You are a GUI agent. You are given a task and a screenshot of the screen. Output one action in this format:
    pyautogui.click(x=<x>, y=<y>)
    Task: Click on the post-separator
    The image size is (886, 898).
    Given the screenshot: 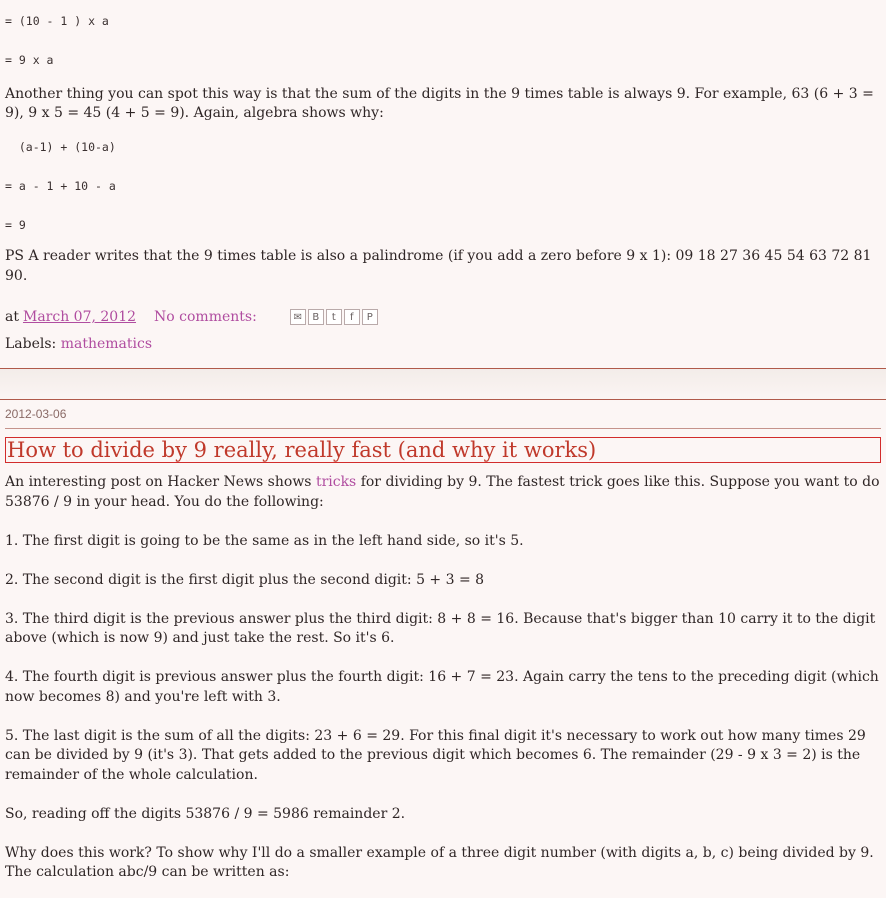 What is the action you would take?
    pyautogui.click(x=443, y=384)
    